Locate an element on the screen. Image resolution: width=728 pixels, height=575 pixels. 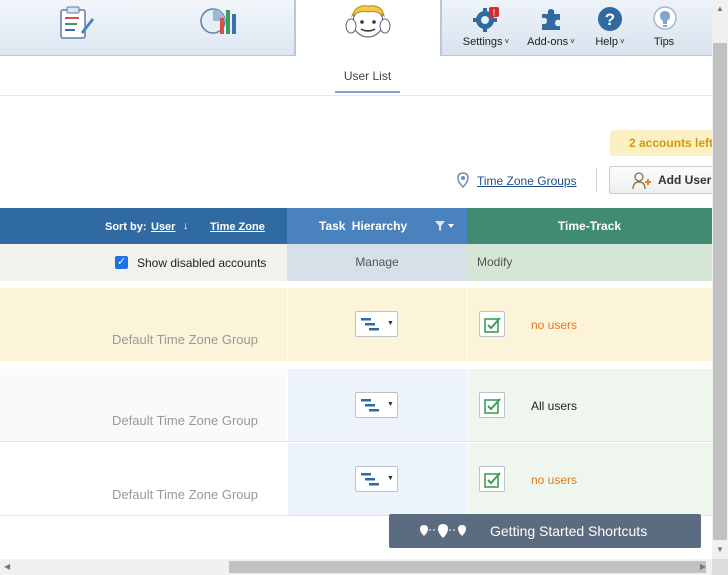
table-row: Default Time Zone Group ▼ All users is located at coordinates (356, 405).